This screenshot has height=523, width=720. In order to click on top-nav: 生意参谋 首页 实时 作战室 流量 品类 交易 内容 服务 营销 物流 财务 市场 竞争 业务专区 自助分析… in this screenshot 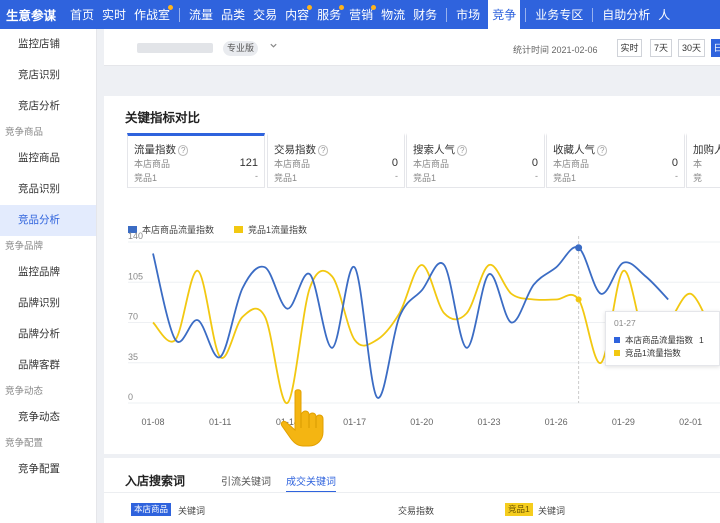, I will do `click(360, 14)`.